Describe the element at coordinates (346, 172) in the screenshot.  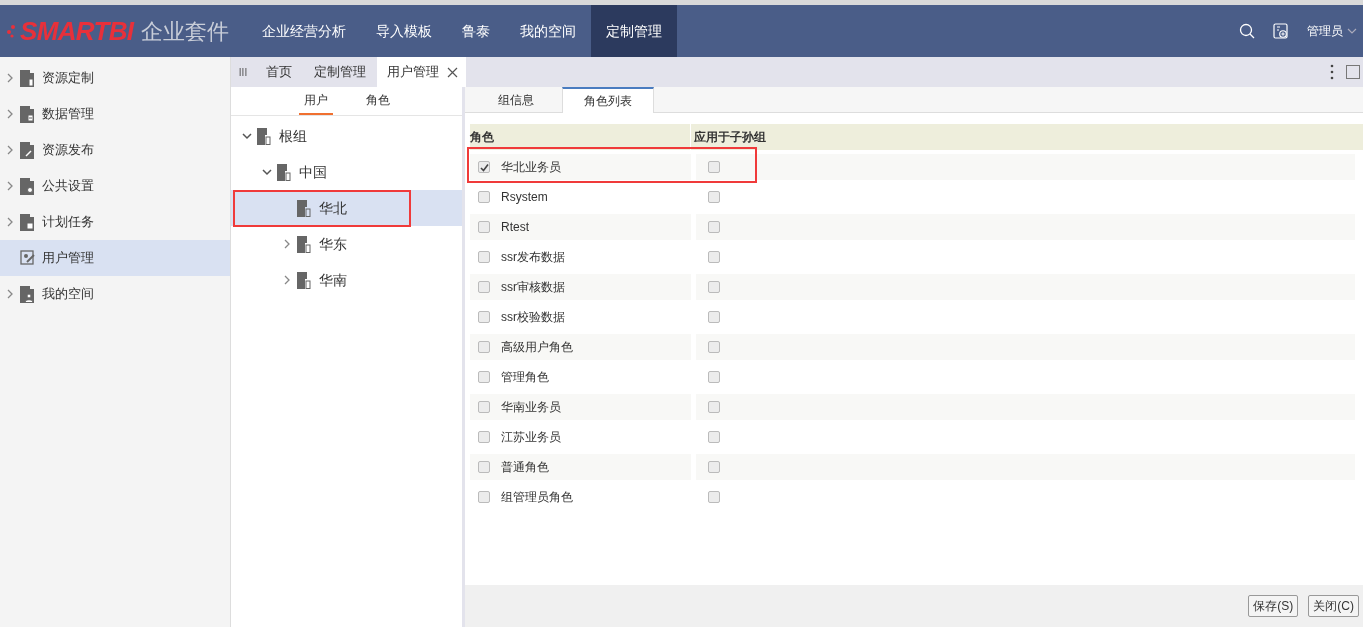
I see `tree-node: 中国` at that location.